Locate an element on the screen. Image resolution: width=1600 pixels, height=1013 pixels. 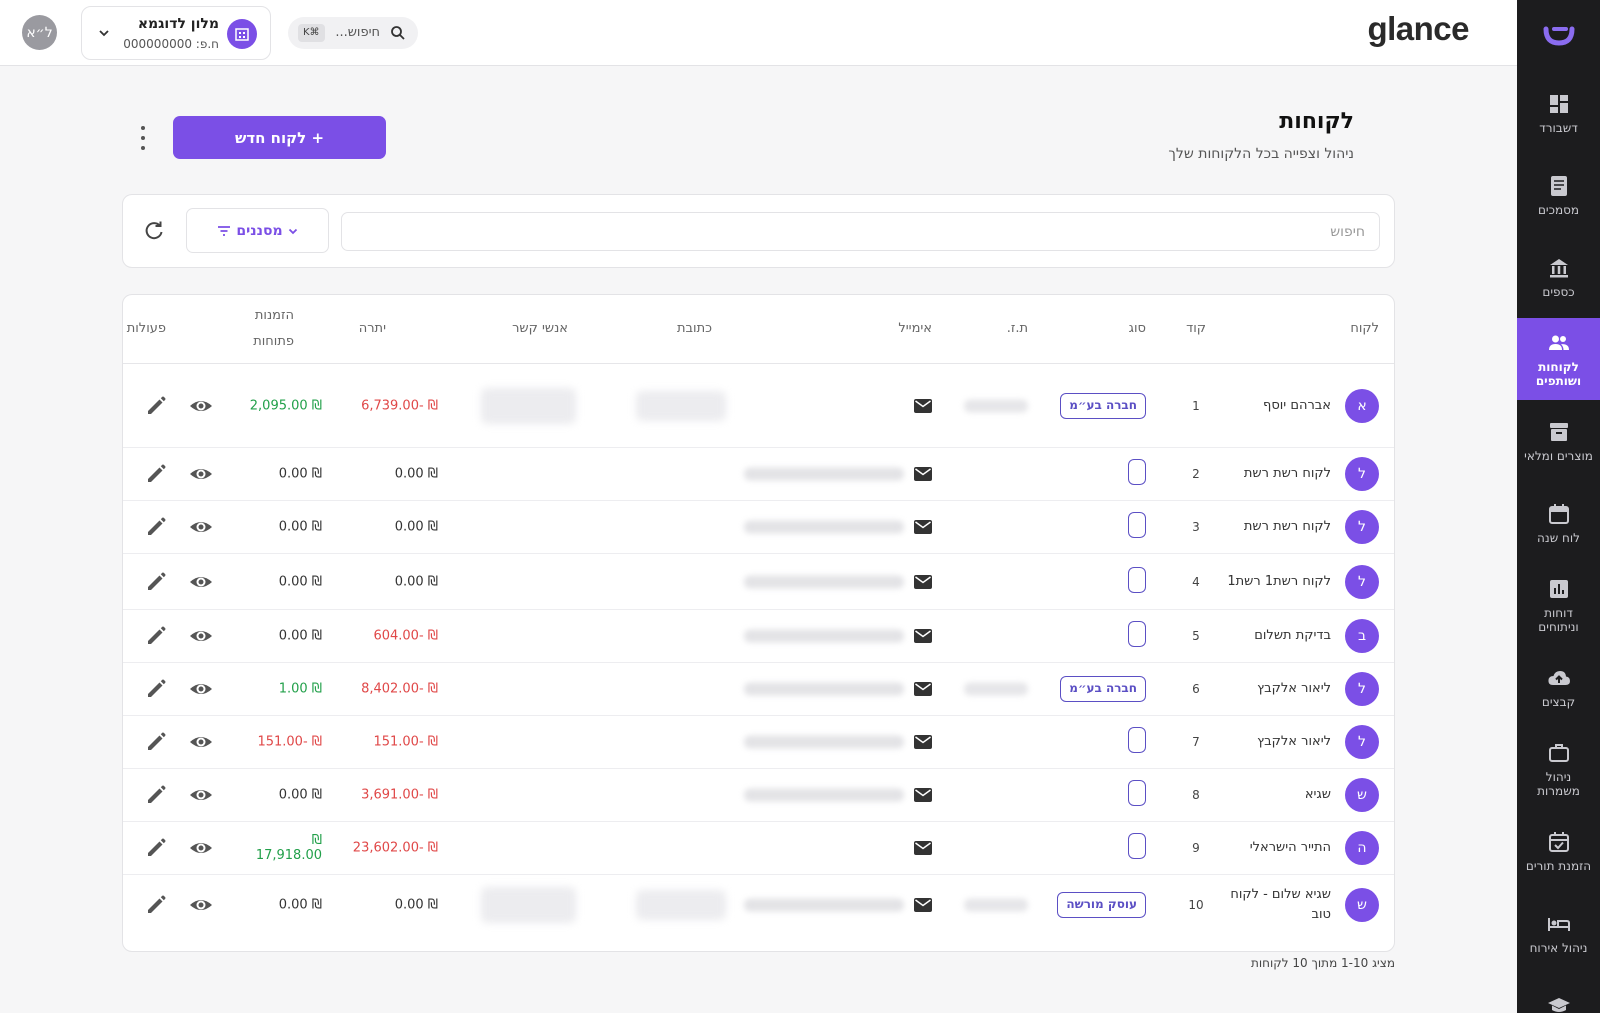
sidebar-item-dashboard: דשבורד is located at coordinates (1558, 113).